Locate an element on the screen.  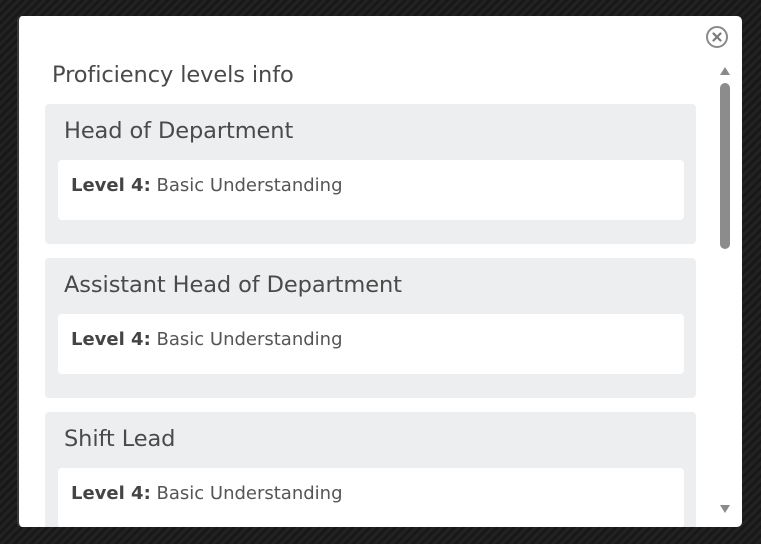
role-title: Shift Lead is located at coordinates (120, 439).